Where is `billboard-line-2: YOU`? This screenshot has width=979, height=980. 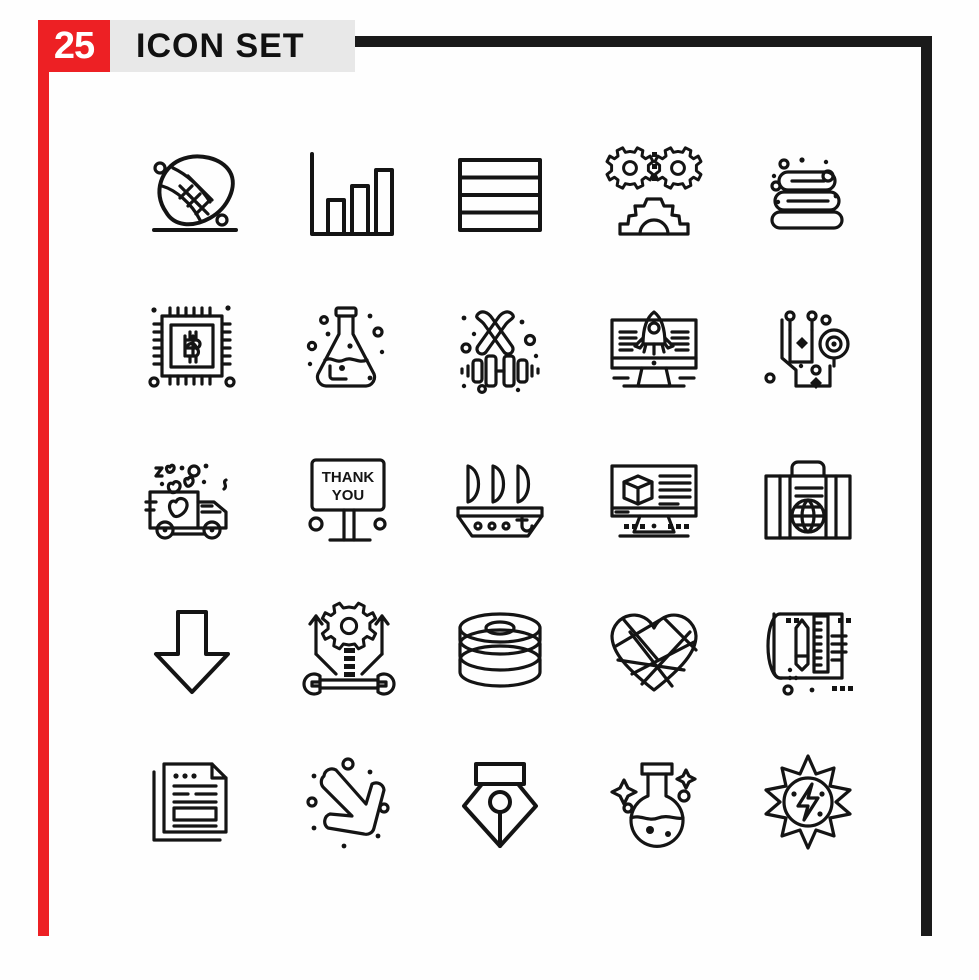
billboard-line-2: YOU is located at coordinates (348, 495).